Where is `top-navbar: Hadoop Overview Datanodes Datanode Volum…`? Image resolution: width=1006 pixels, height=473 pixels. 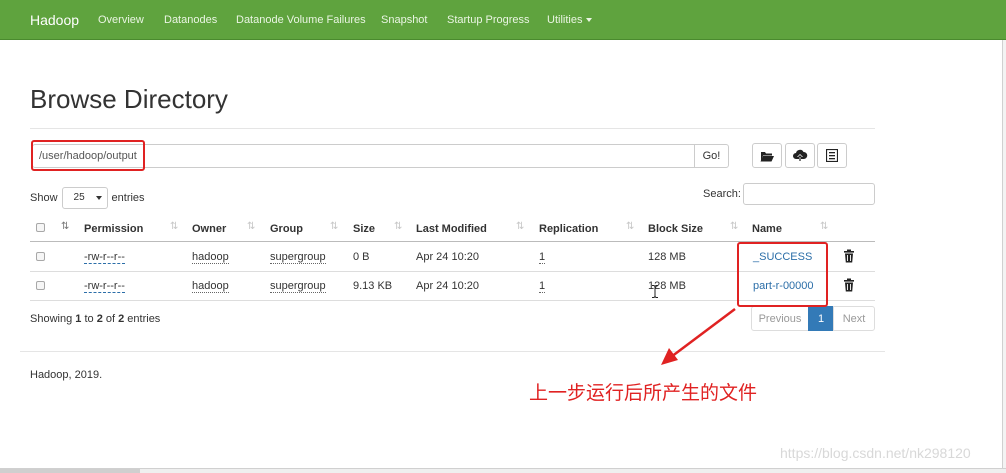
top-navbar: Hadoop Overview Datanodes Datanode Volum… is located at coordinates (503, 20).